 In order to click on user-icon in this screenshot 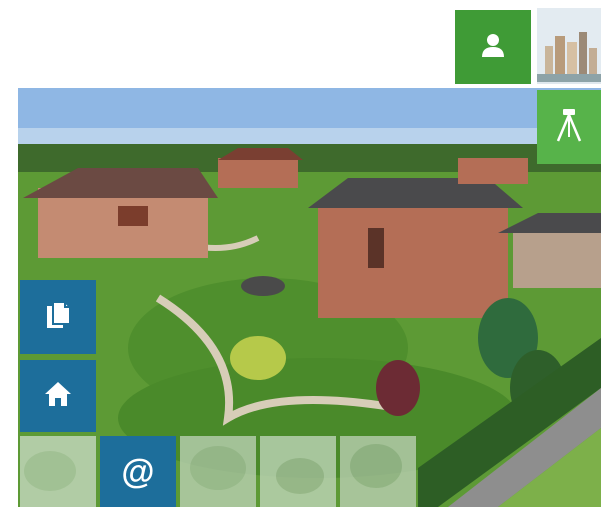, I will do `click(493, 47)`.